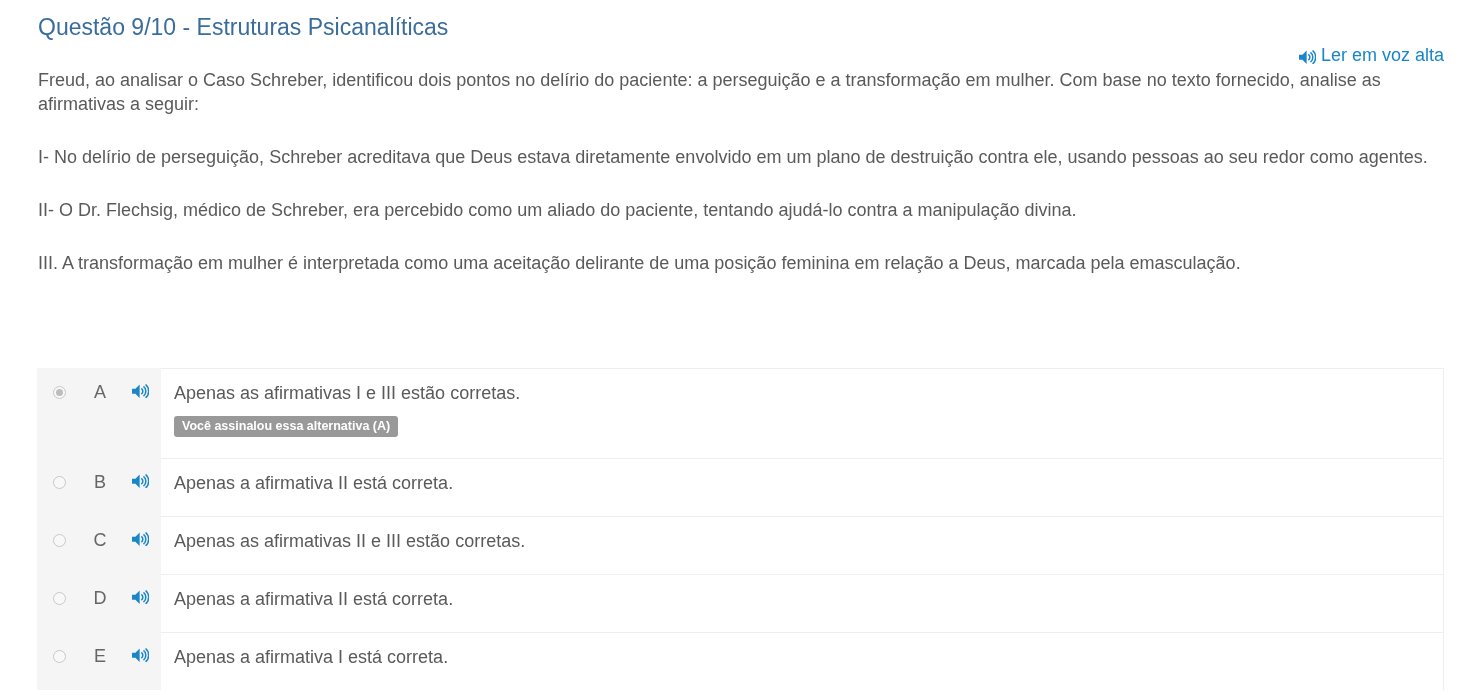  What do you see at coordinates (100, 656) in the screenshot?
I see `option-letter: E` at bounding box center [100, 656].